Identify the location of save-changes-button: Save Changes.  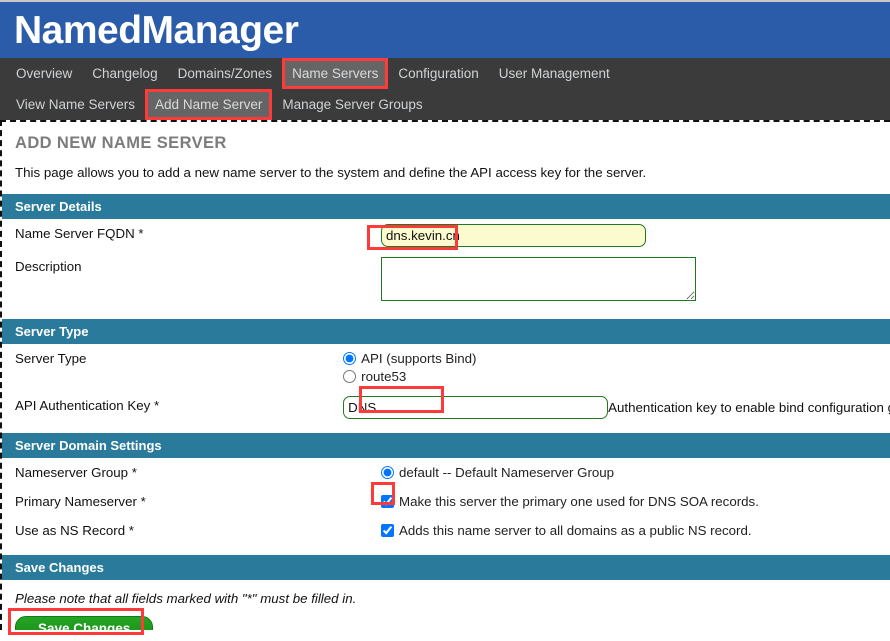
(84, 623).